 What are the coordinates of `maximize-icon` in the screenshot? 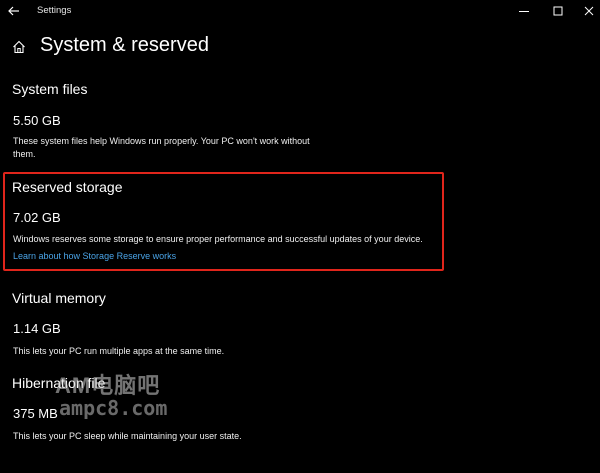 It's located at (558, 11).